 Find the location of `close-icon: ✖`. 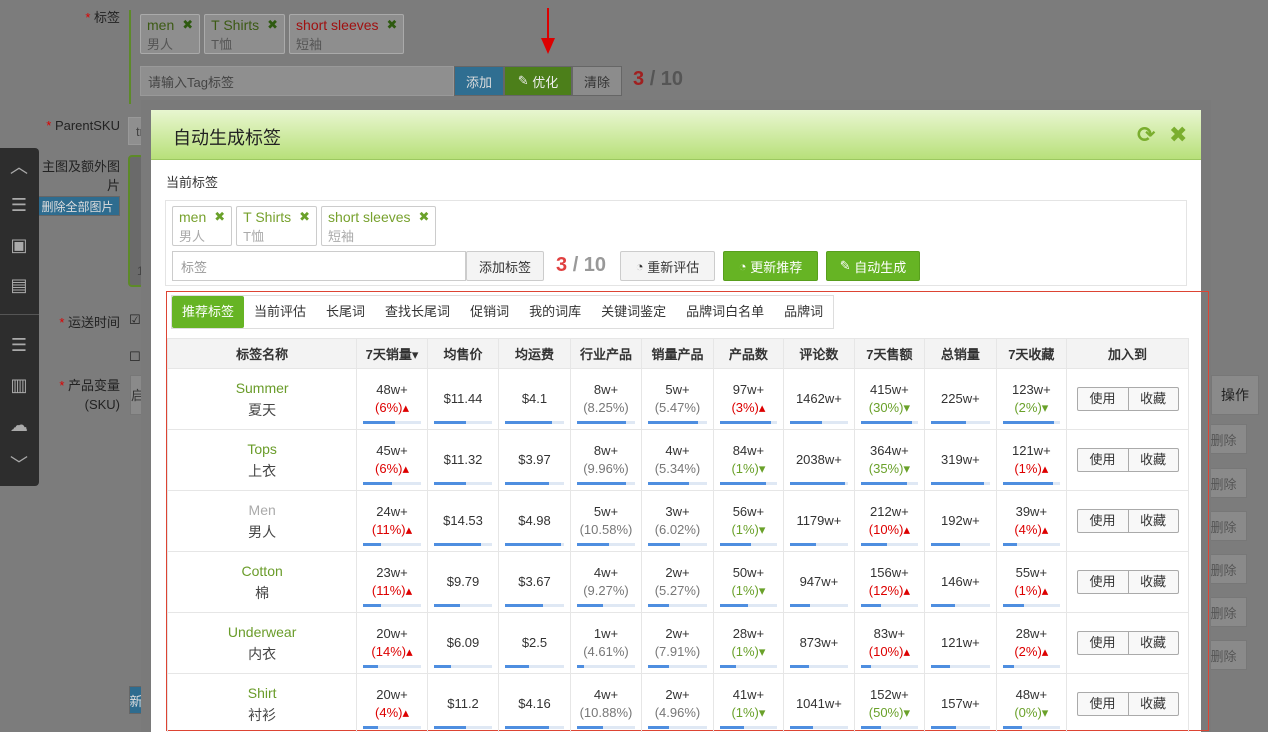

close-icon: ✖ is located at coordinates (1178, 135).